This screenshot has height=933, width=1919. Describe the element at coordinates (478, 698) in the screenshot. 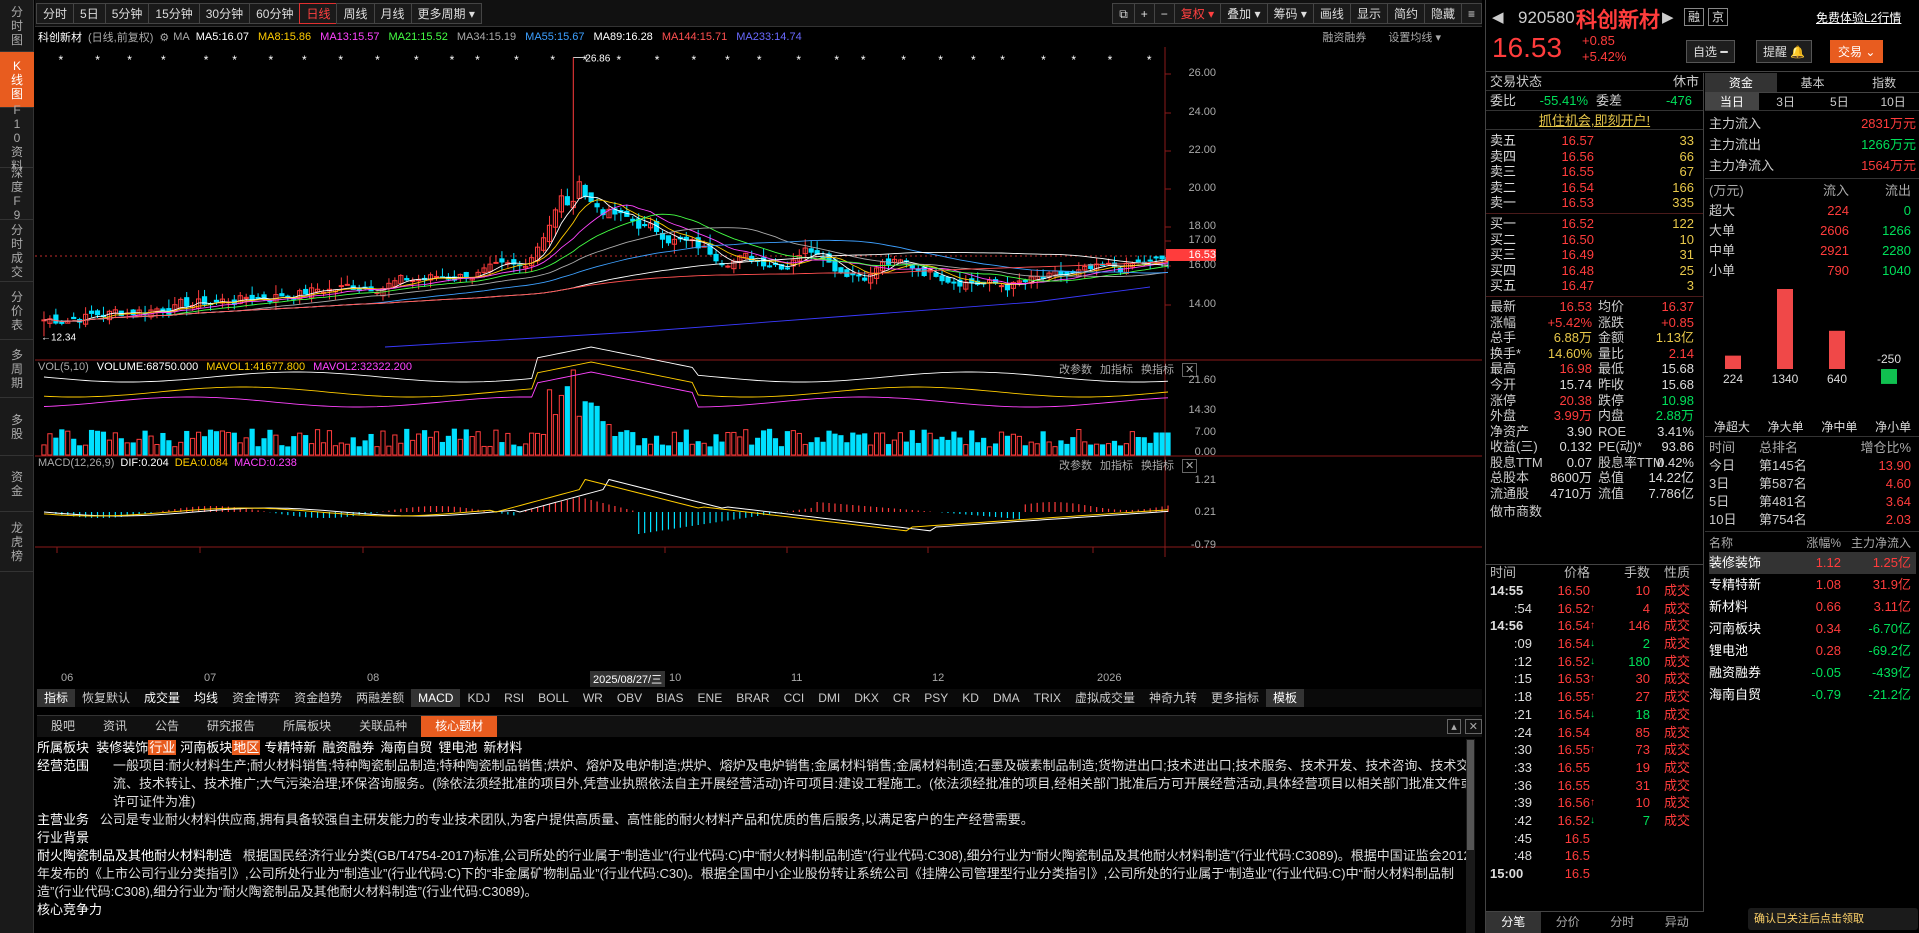

I see `indicator-tab: KDJ` at that location.